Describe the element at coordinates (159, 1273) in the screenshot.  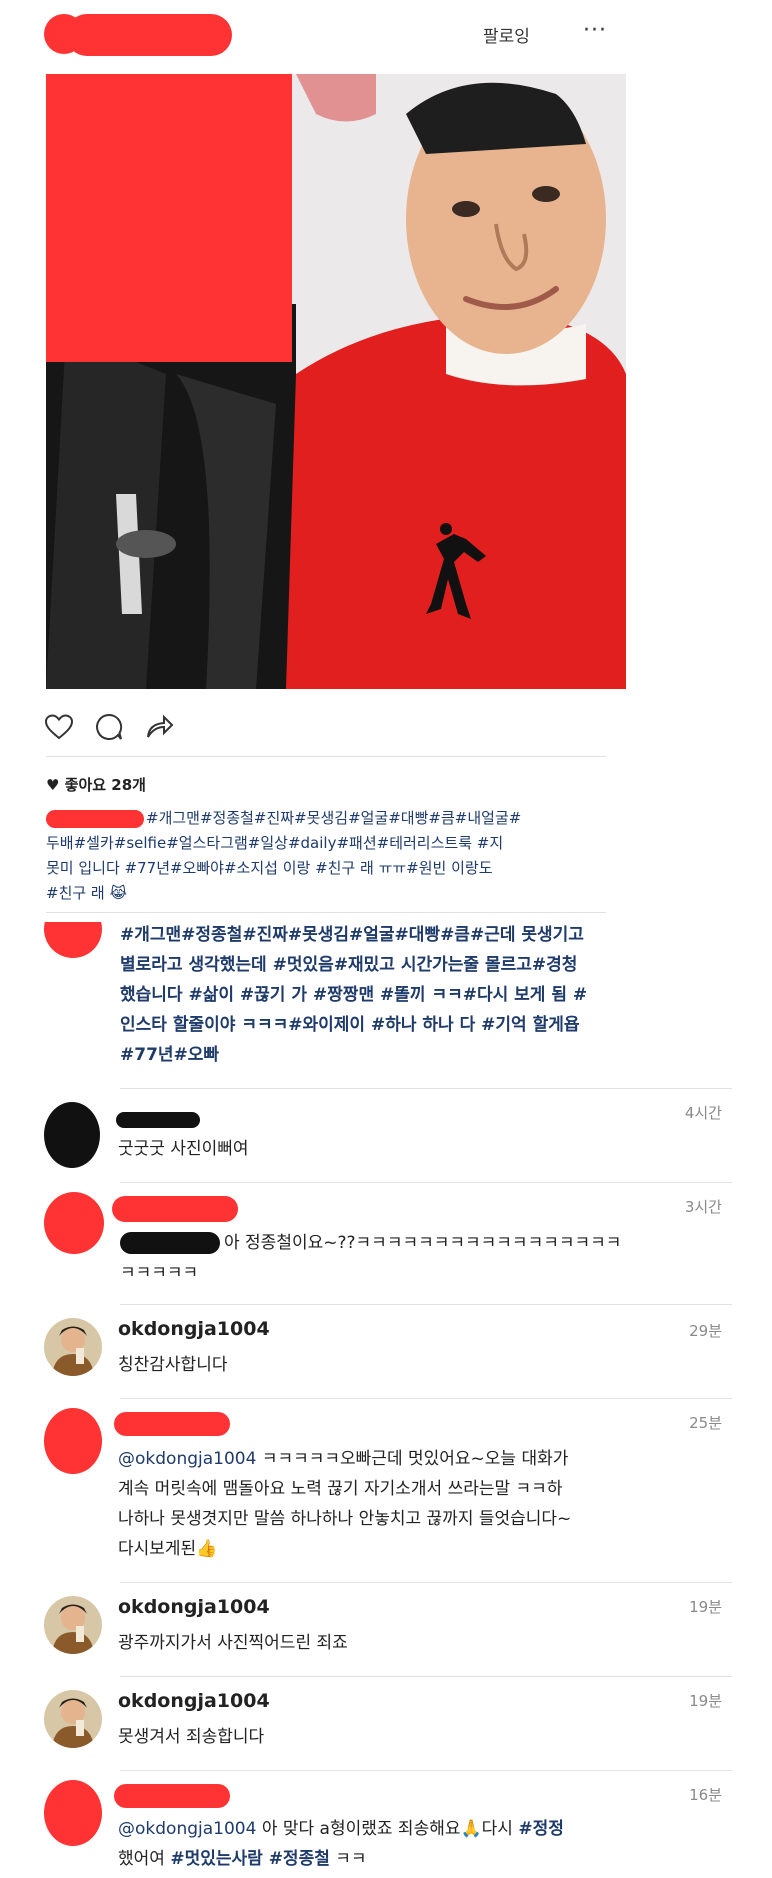
I see `comment-line: ㅋㅋㅋㅋㅋ` at that location.